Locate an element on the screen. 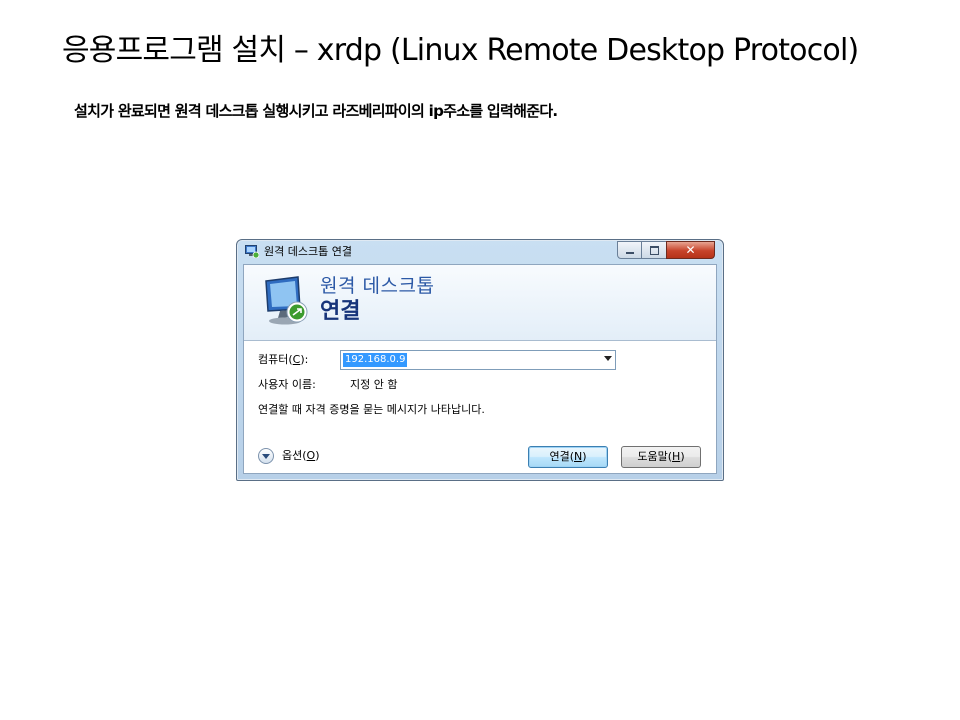  options-label-prefix: 옵션( is located at coordinates (294, 455).